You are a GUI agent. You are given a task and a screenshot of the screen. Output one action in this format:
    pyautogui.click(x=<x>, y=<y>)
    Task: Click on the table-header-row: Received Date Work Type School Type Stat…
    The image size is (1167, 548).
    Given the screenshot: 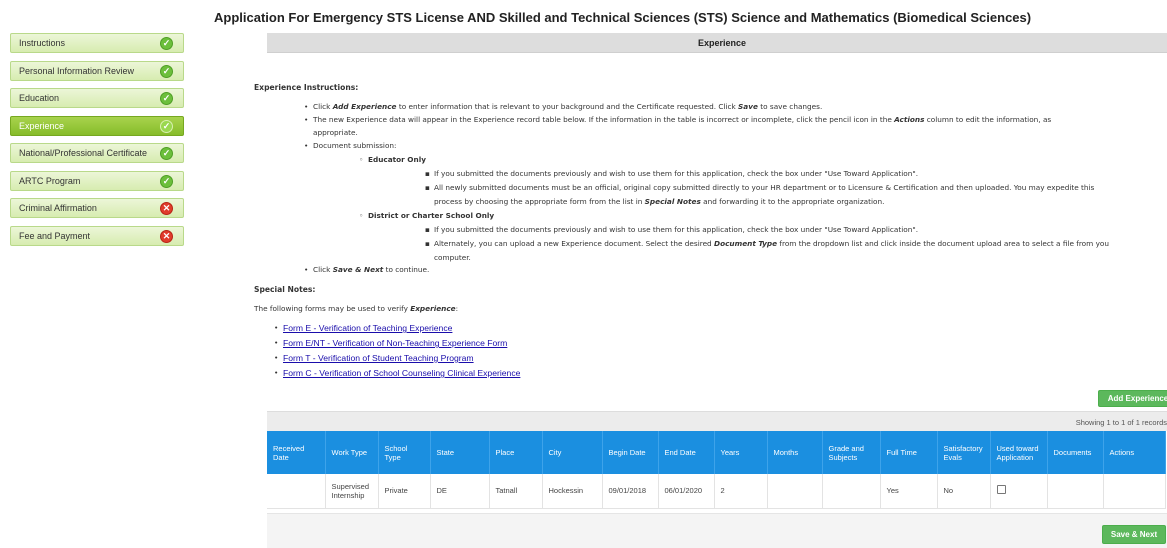 What is the action you would take?
    pyautogui.click(x=716, y=452)
    